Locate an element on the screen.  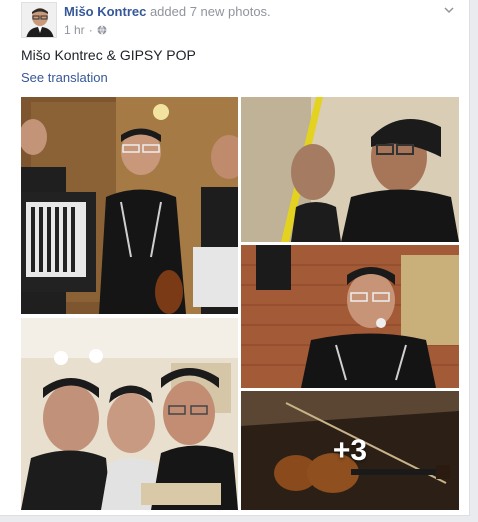
avatar-image is located at coordinates (39, 20).